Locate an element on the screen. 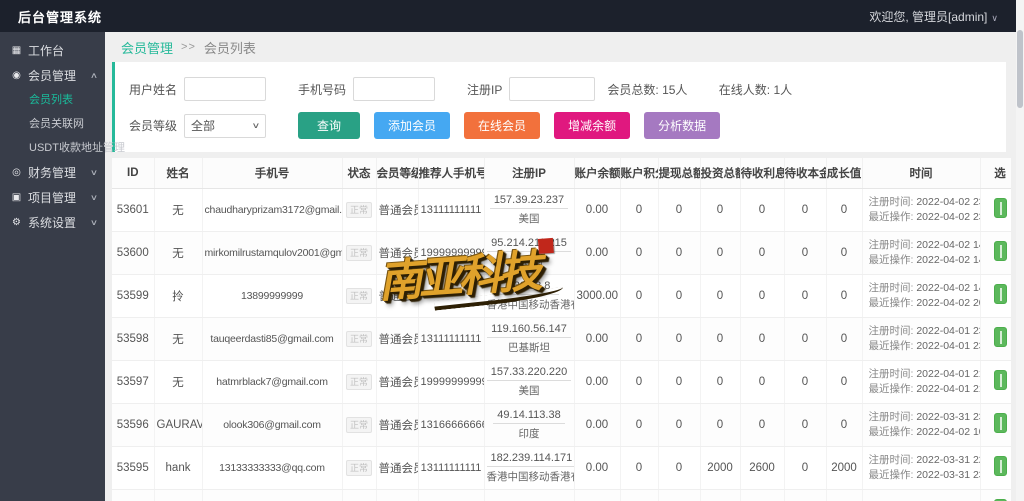  column-header: 待收利息 is located at coordinates (762, 173).